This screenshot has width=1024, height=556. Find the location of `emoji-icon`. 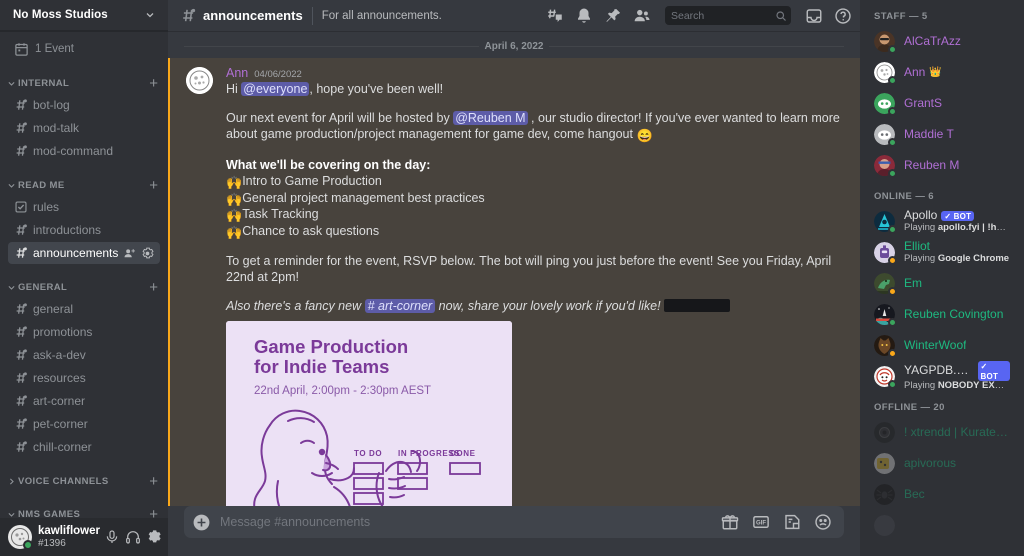

emoji-icon is located at coordinates (823, 522).